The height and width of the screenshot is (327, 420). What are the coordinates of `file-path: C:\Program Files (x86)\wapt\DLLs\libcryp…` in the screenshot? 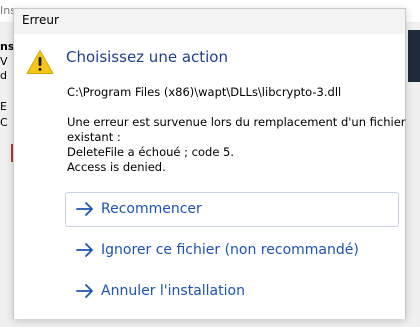 It's located at (204, 92).